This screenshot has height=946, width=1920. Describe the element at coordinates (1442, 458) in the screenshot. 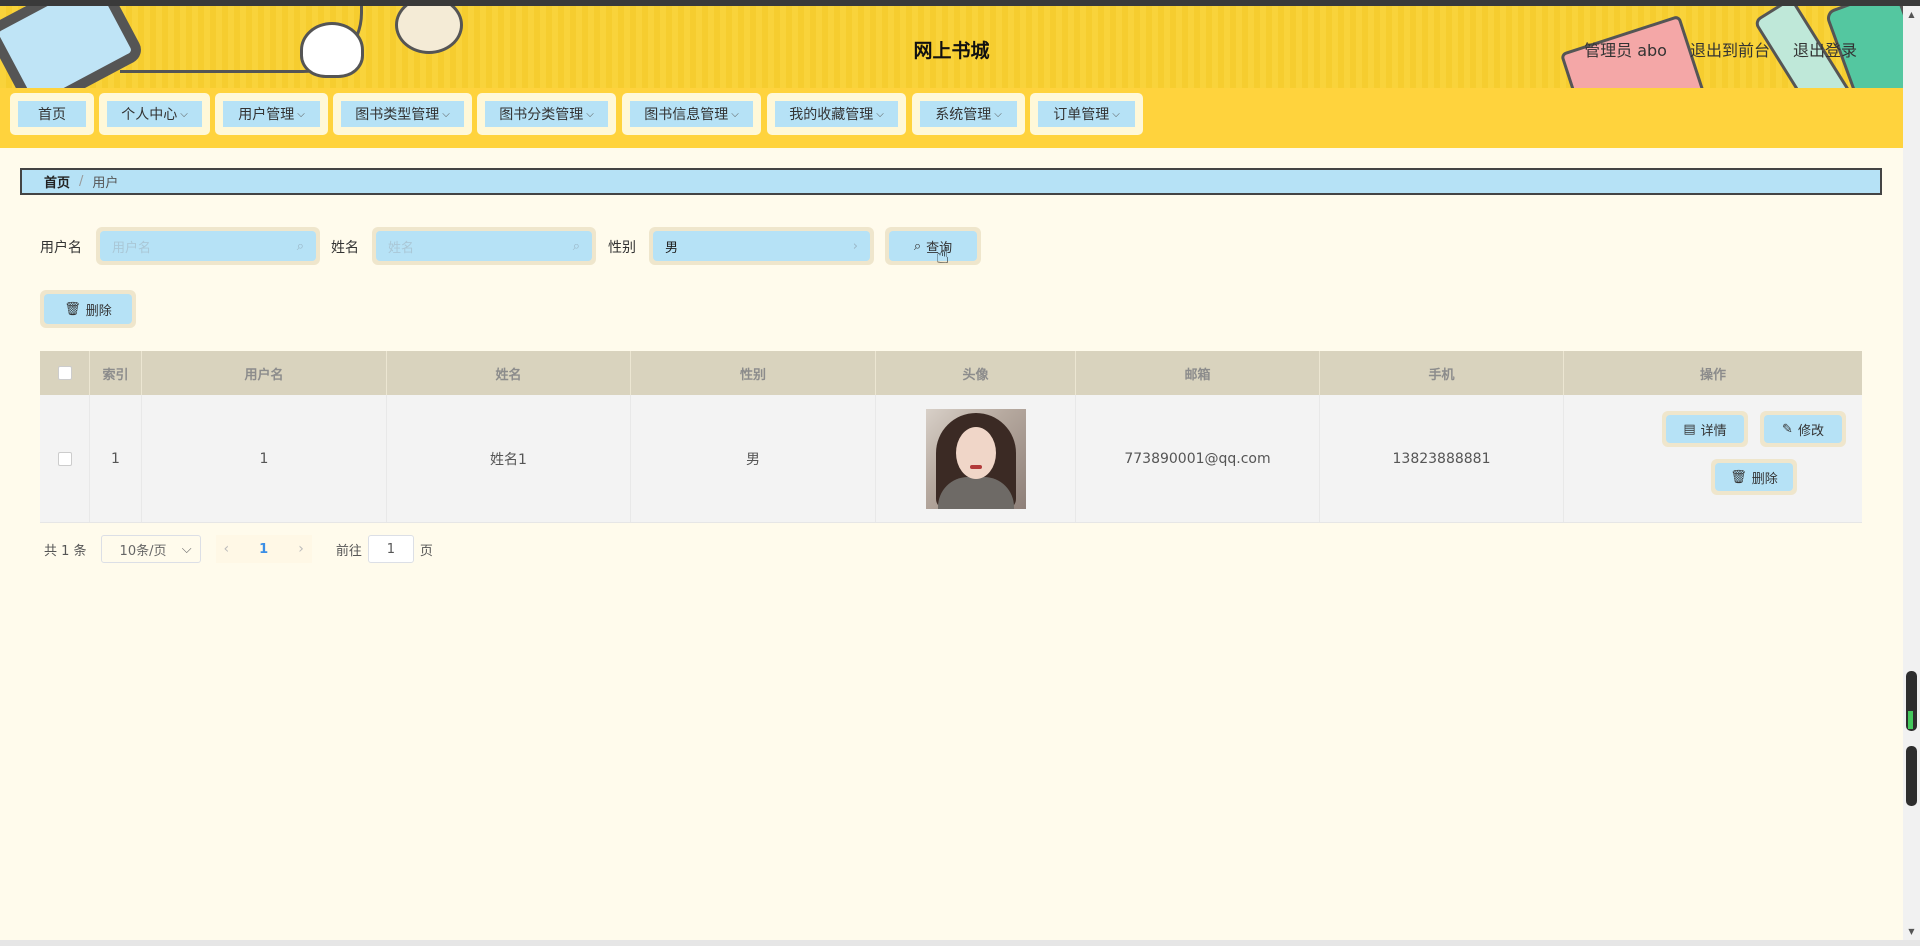

I see `cell-phone: 13823888881` at that location.